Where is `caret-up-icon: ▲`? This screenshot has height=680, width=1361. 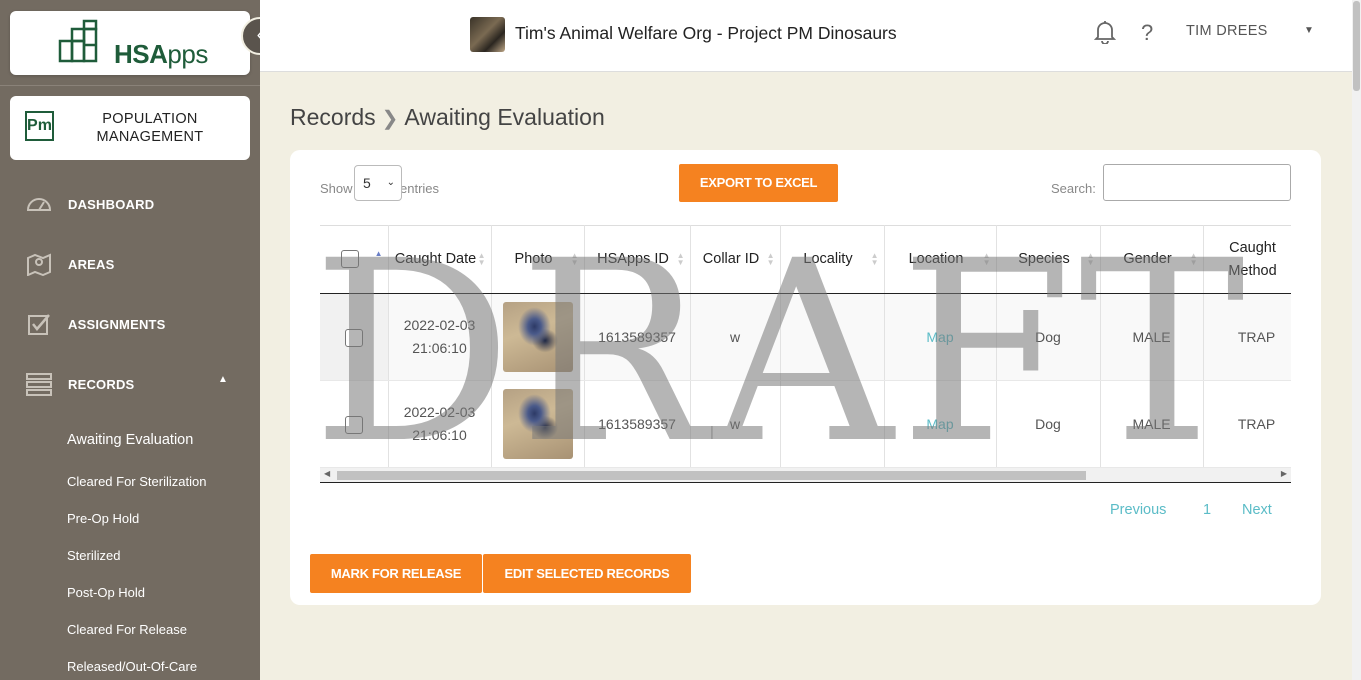 caret-up-icon: ▲ is located at coordinates (223, 379).